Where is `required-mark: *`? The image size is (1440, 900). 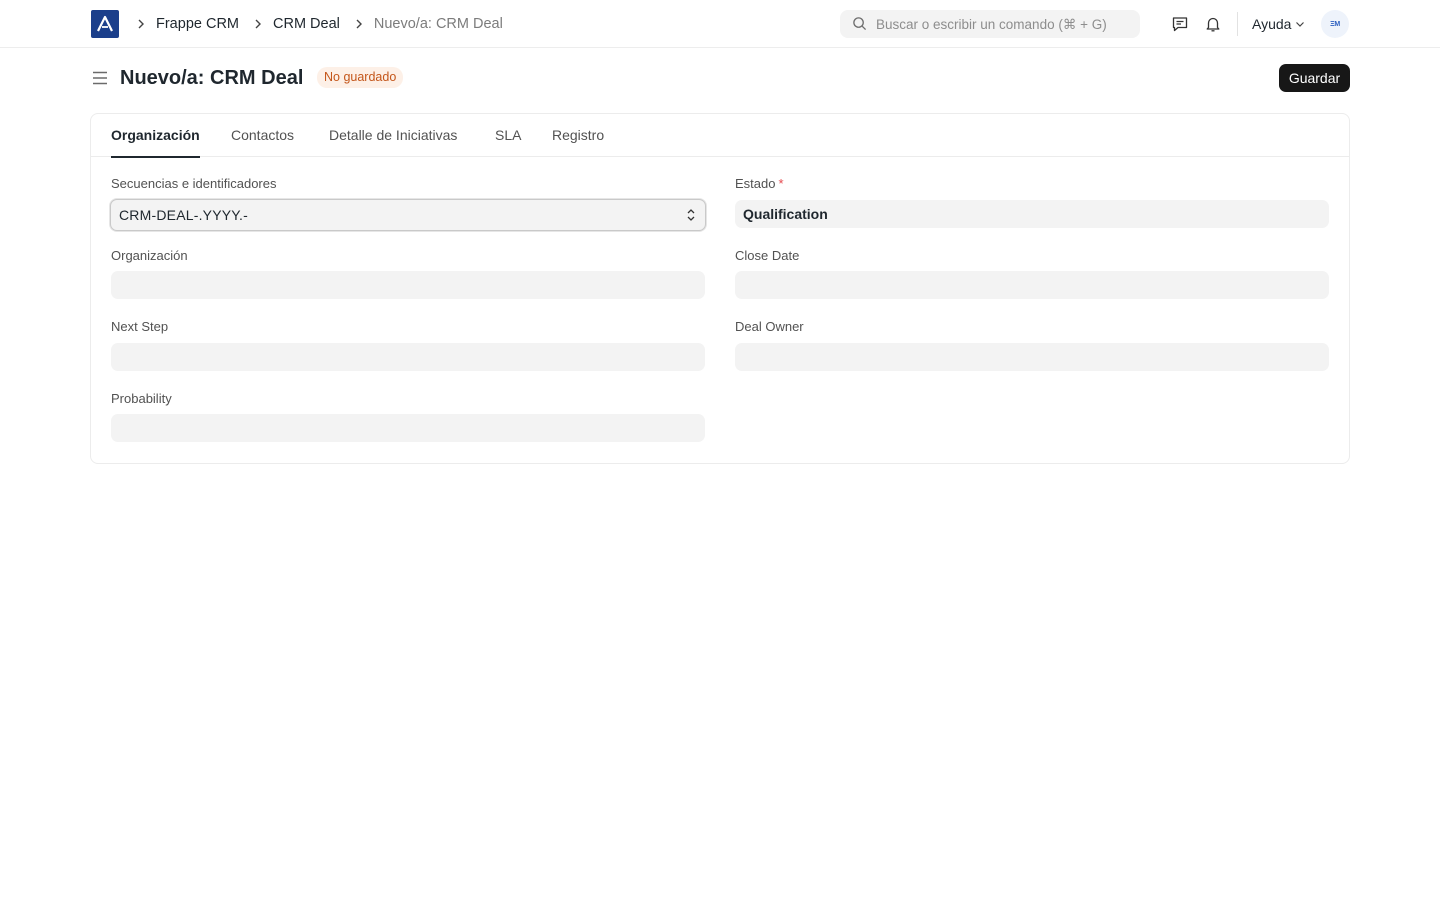 required-mark: * is located at coordinates (781, 183).